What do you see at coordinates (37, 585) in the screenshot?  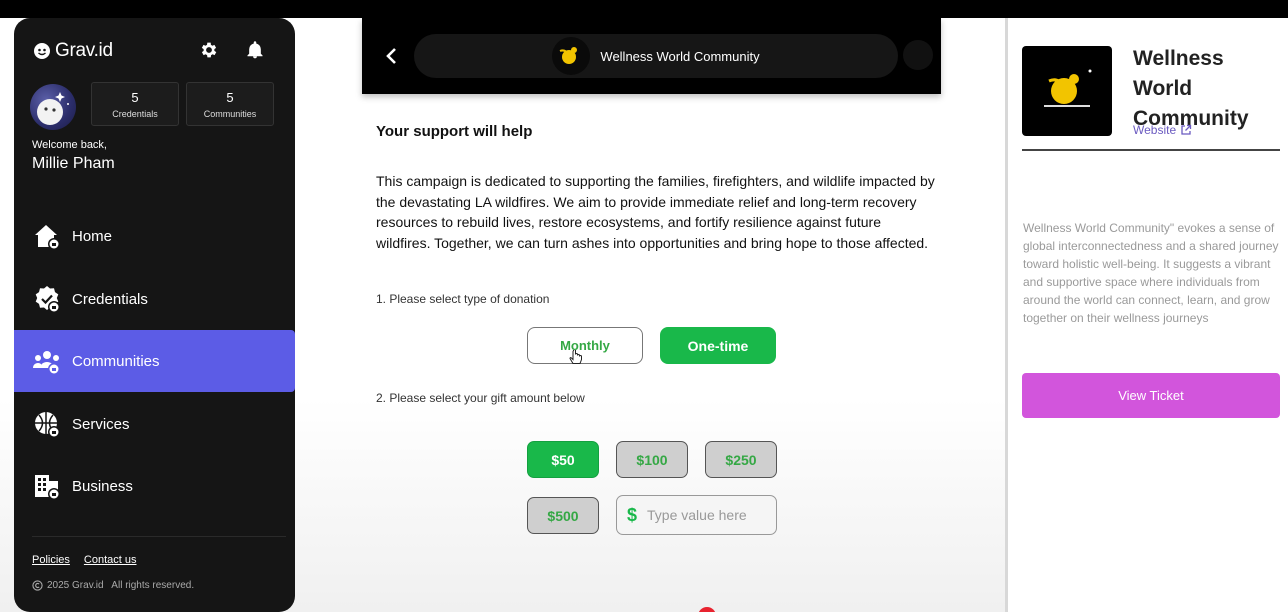 I see `copyright-icon` at bounding box center [37, 585].